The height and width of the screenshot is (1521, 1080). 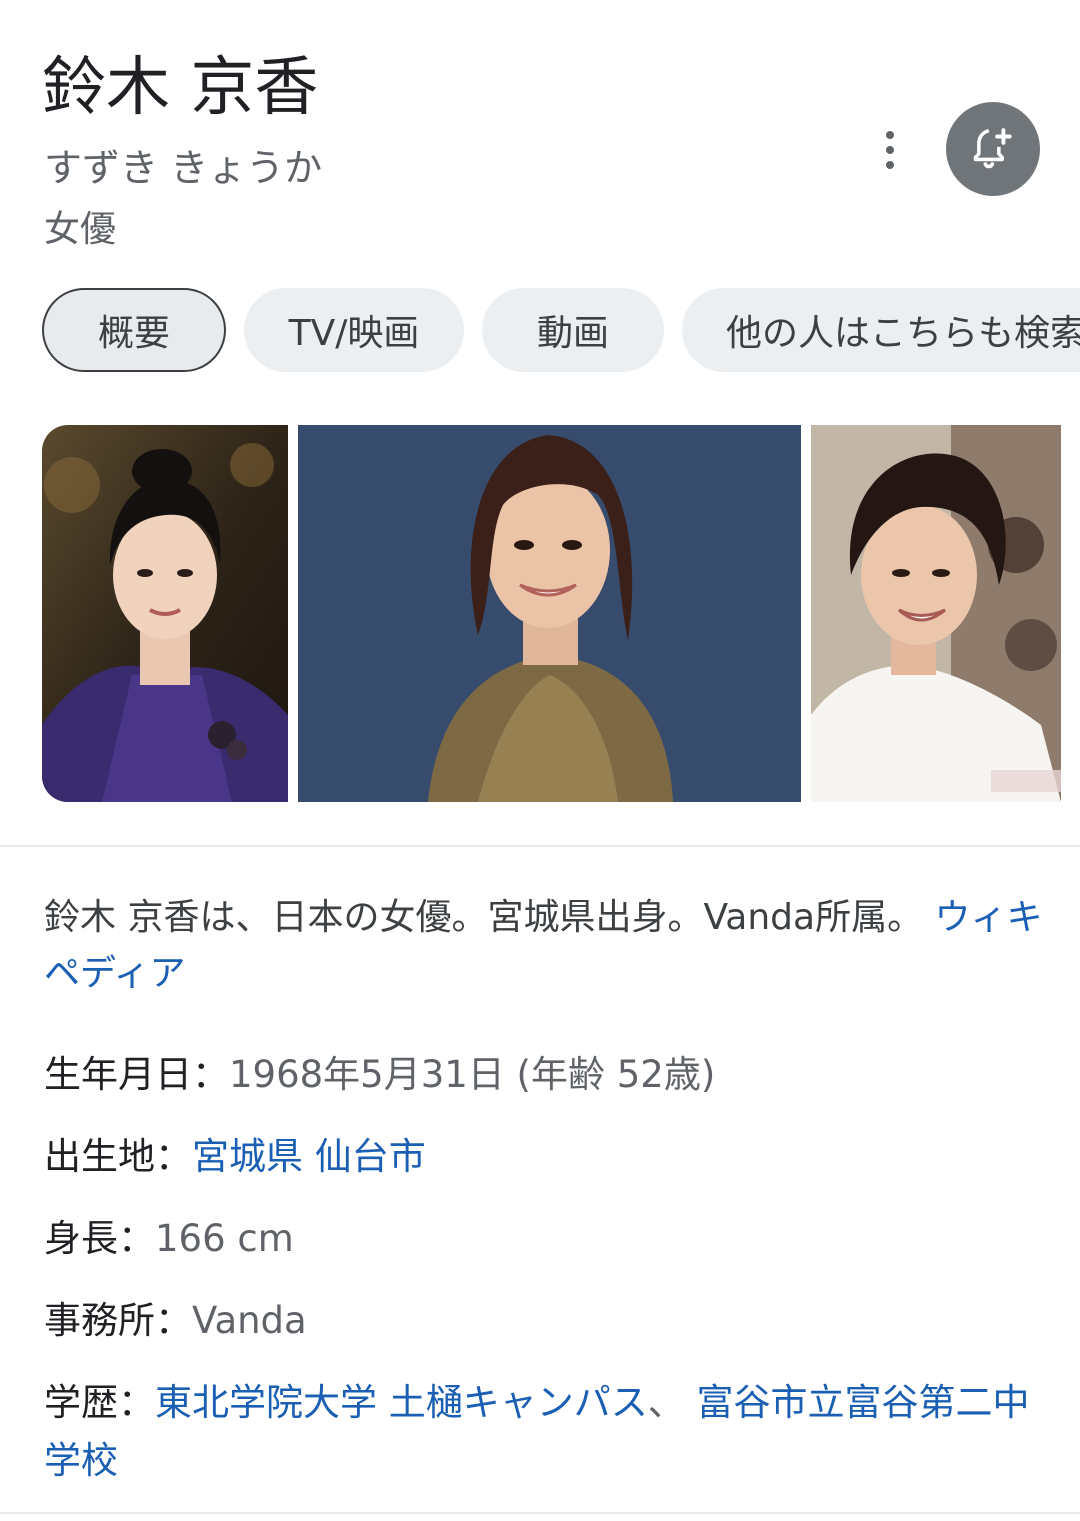 I want to click on chip-videos: 動画, so click(x=573, y=330).